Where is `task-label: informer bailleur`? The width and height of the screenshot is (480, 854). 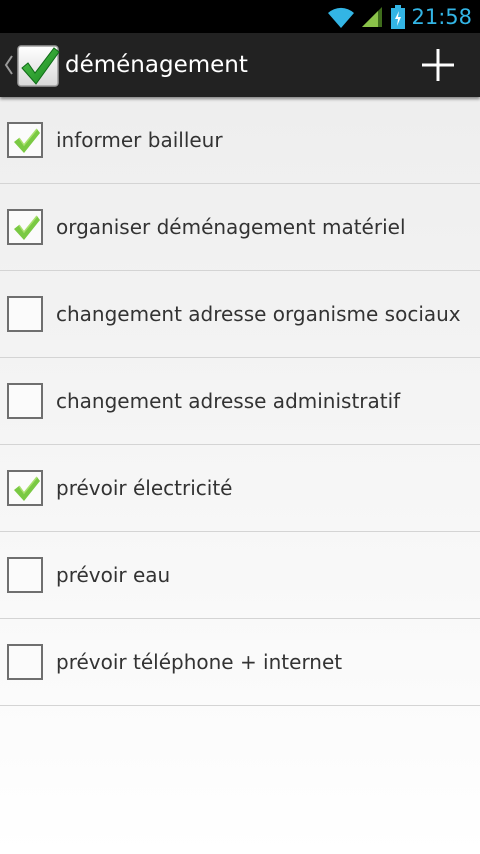
task-label: informer bailleur is located at coordinates (139, 140).